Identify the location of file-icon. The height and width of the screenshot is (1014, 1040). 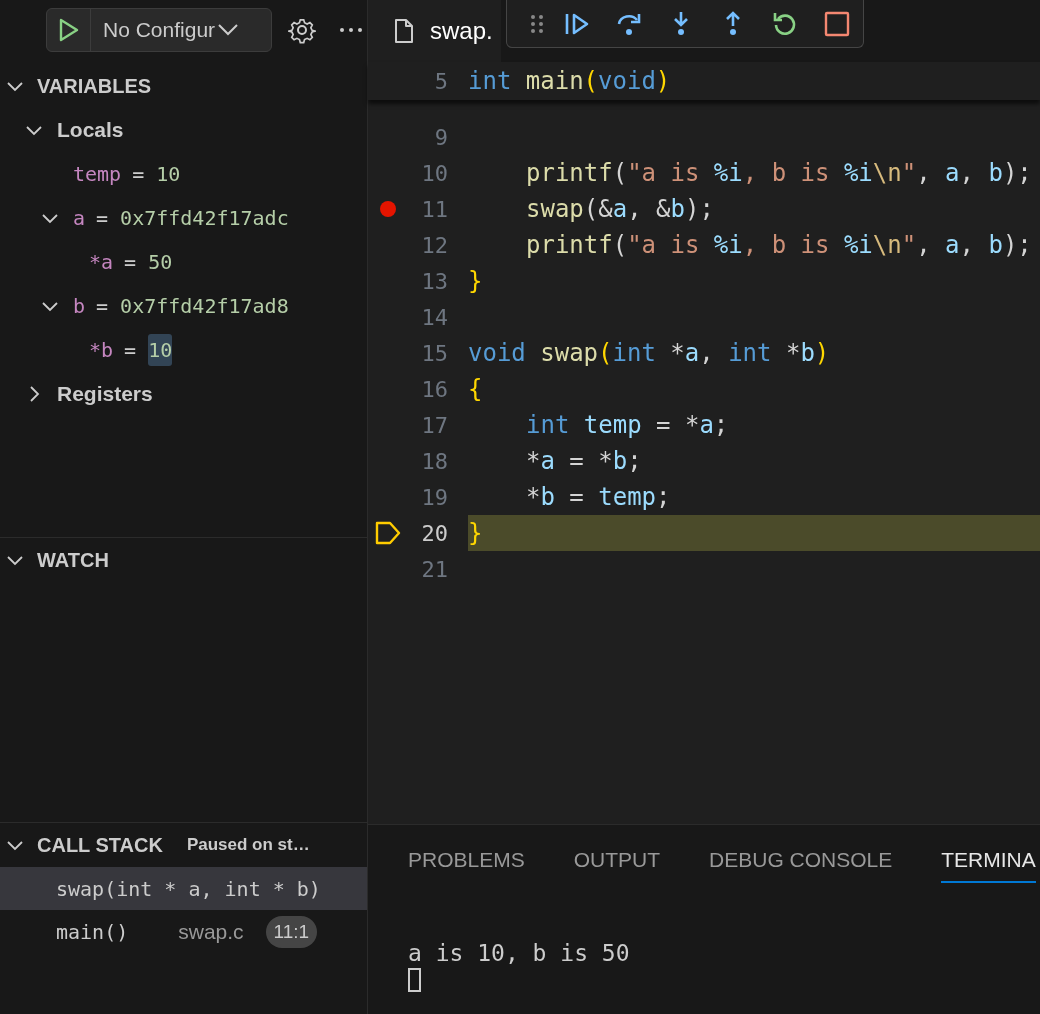
(404, 31).